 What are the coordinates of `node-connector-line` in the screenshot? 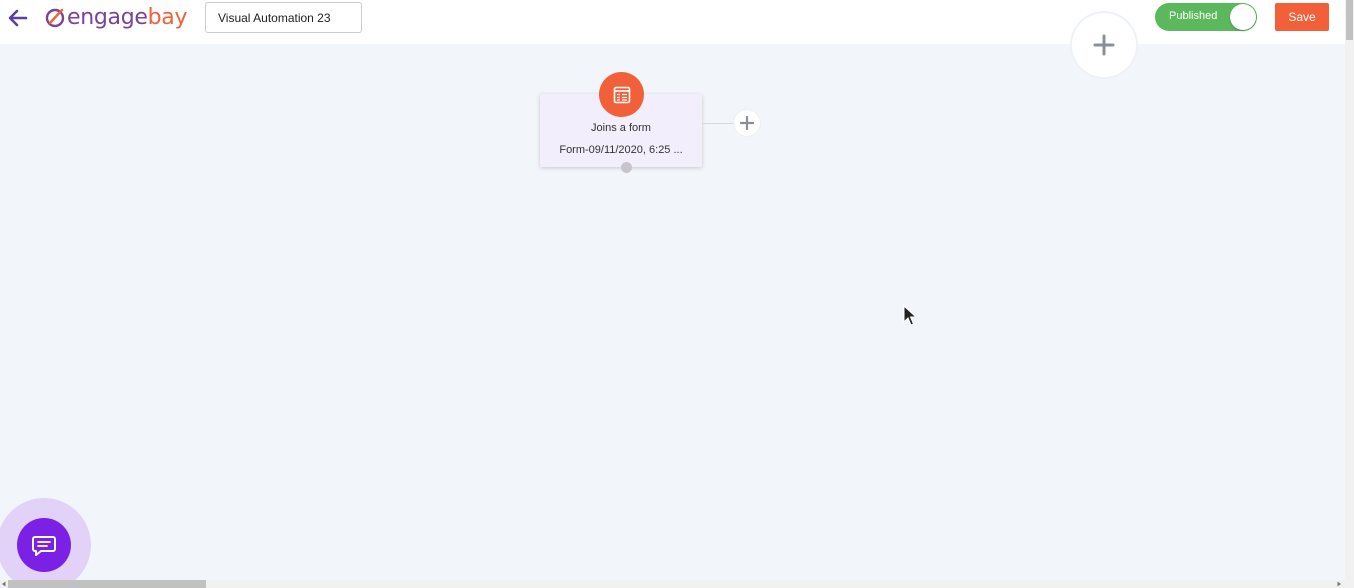 It's located at (718, 123).